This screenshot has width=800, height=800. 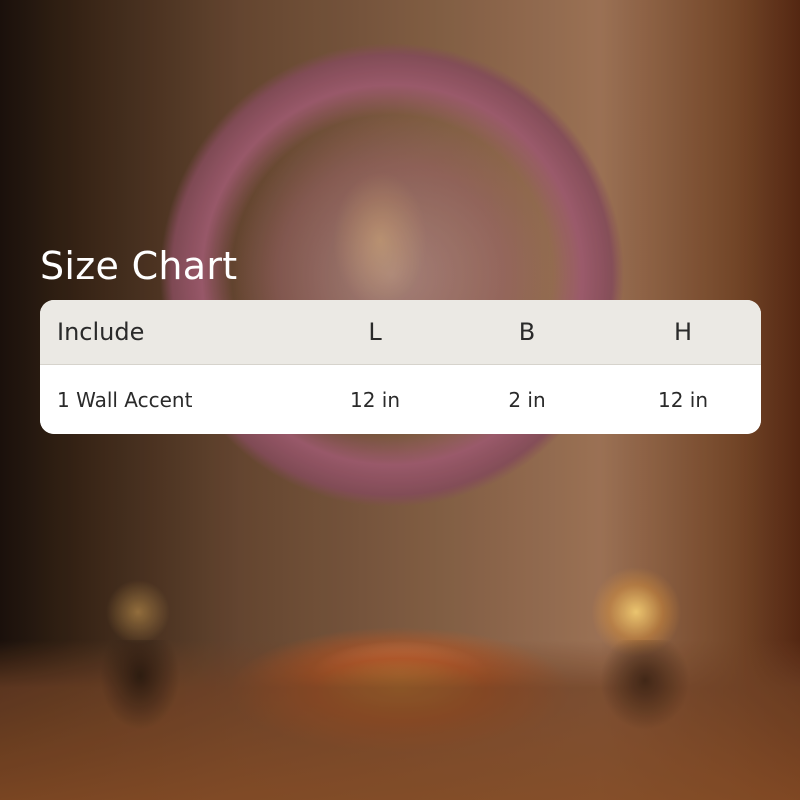 What do you see at coordinates (375, 399) in the screenshot?
I see `cell-length: 12 in` at bounding box center [375, 399].